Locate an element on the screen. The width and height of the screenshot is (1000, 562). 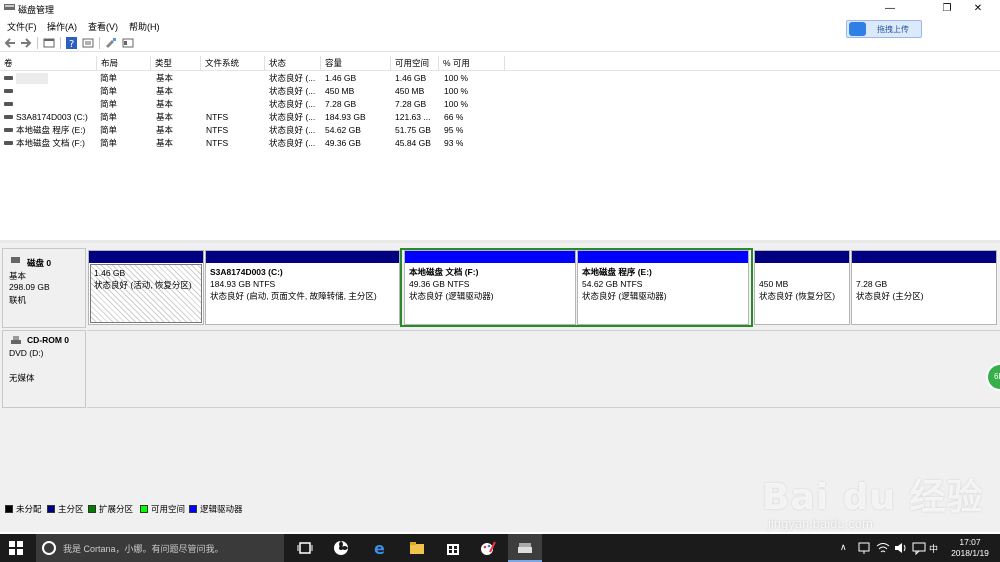
col-type: 类型 is located at coordinates (176, 63).